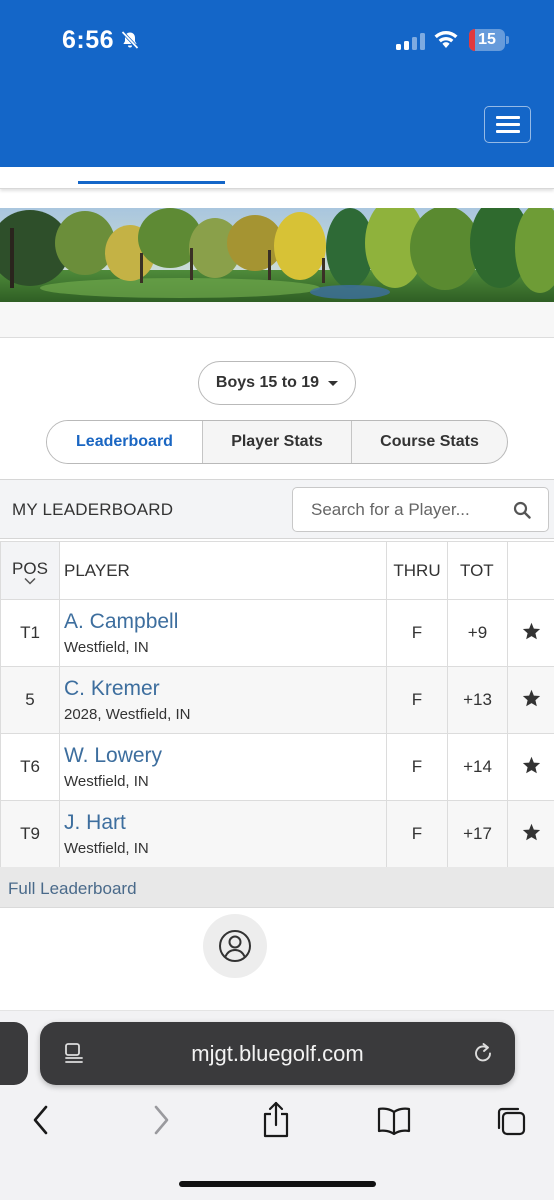  Describe the element at coordinates (477, 570) in the screenshot. I see `column-header-tot: TOT` at that location.